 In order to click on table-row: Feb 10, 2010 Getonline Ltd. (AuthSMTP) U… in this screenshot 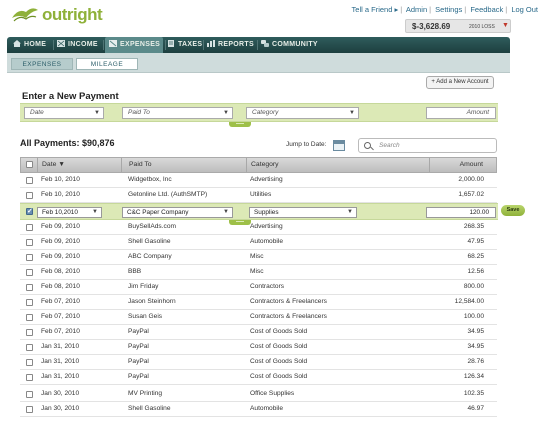, I will do `click(258, 195)`.